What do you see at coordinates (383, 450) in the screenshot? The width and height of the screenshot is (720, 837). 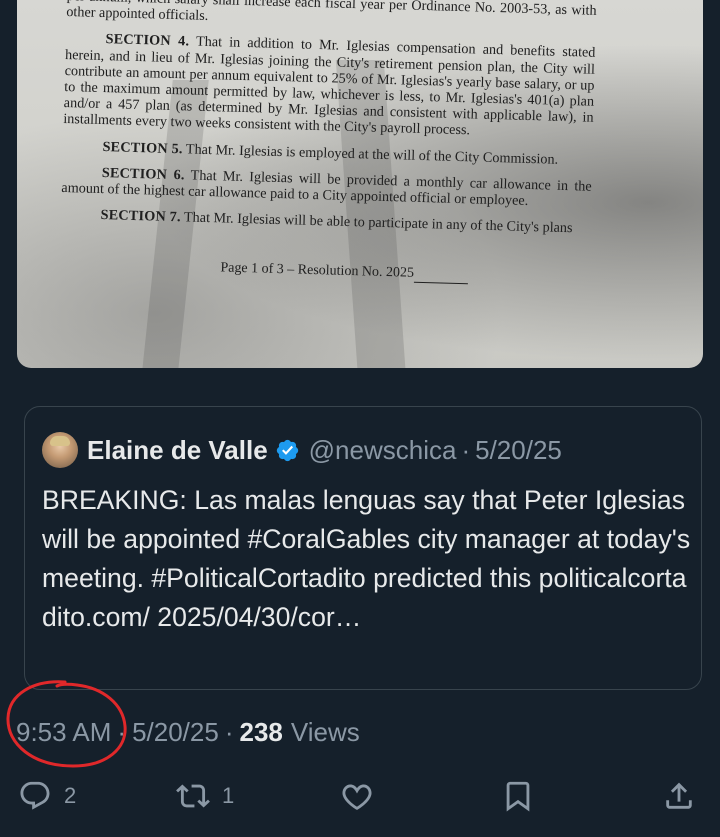 I see `author-handle: @newschica` at bounding box center [383, 450].